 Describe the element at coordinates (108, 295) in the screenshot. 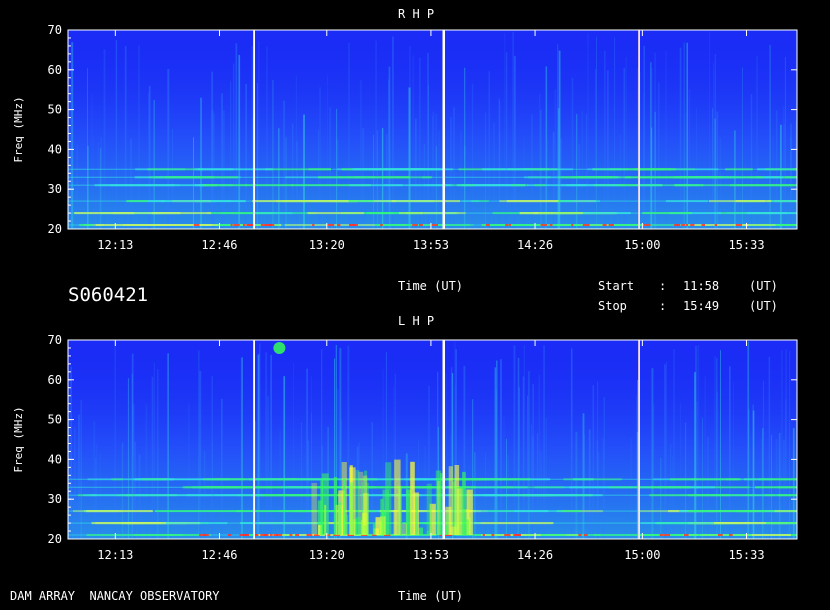

I see `observation-id: S060421` at that location.